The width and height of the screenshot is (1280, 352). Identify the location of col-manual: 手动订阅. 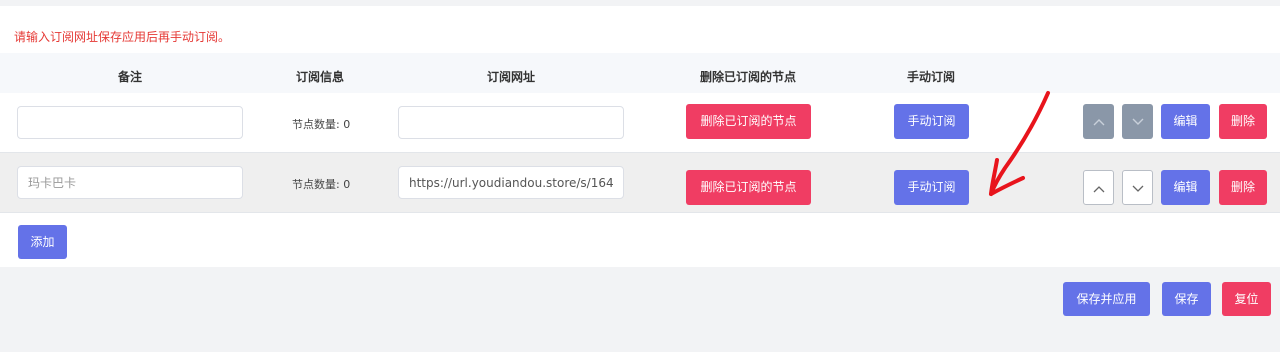
(931, 77).